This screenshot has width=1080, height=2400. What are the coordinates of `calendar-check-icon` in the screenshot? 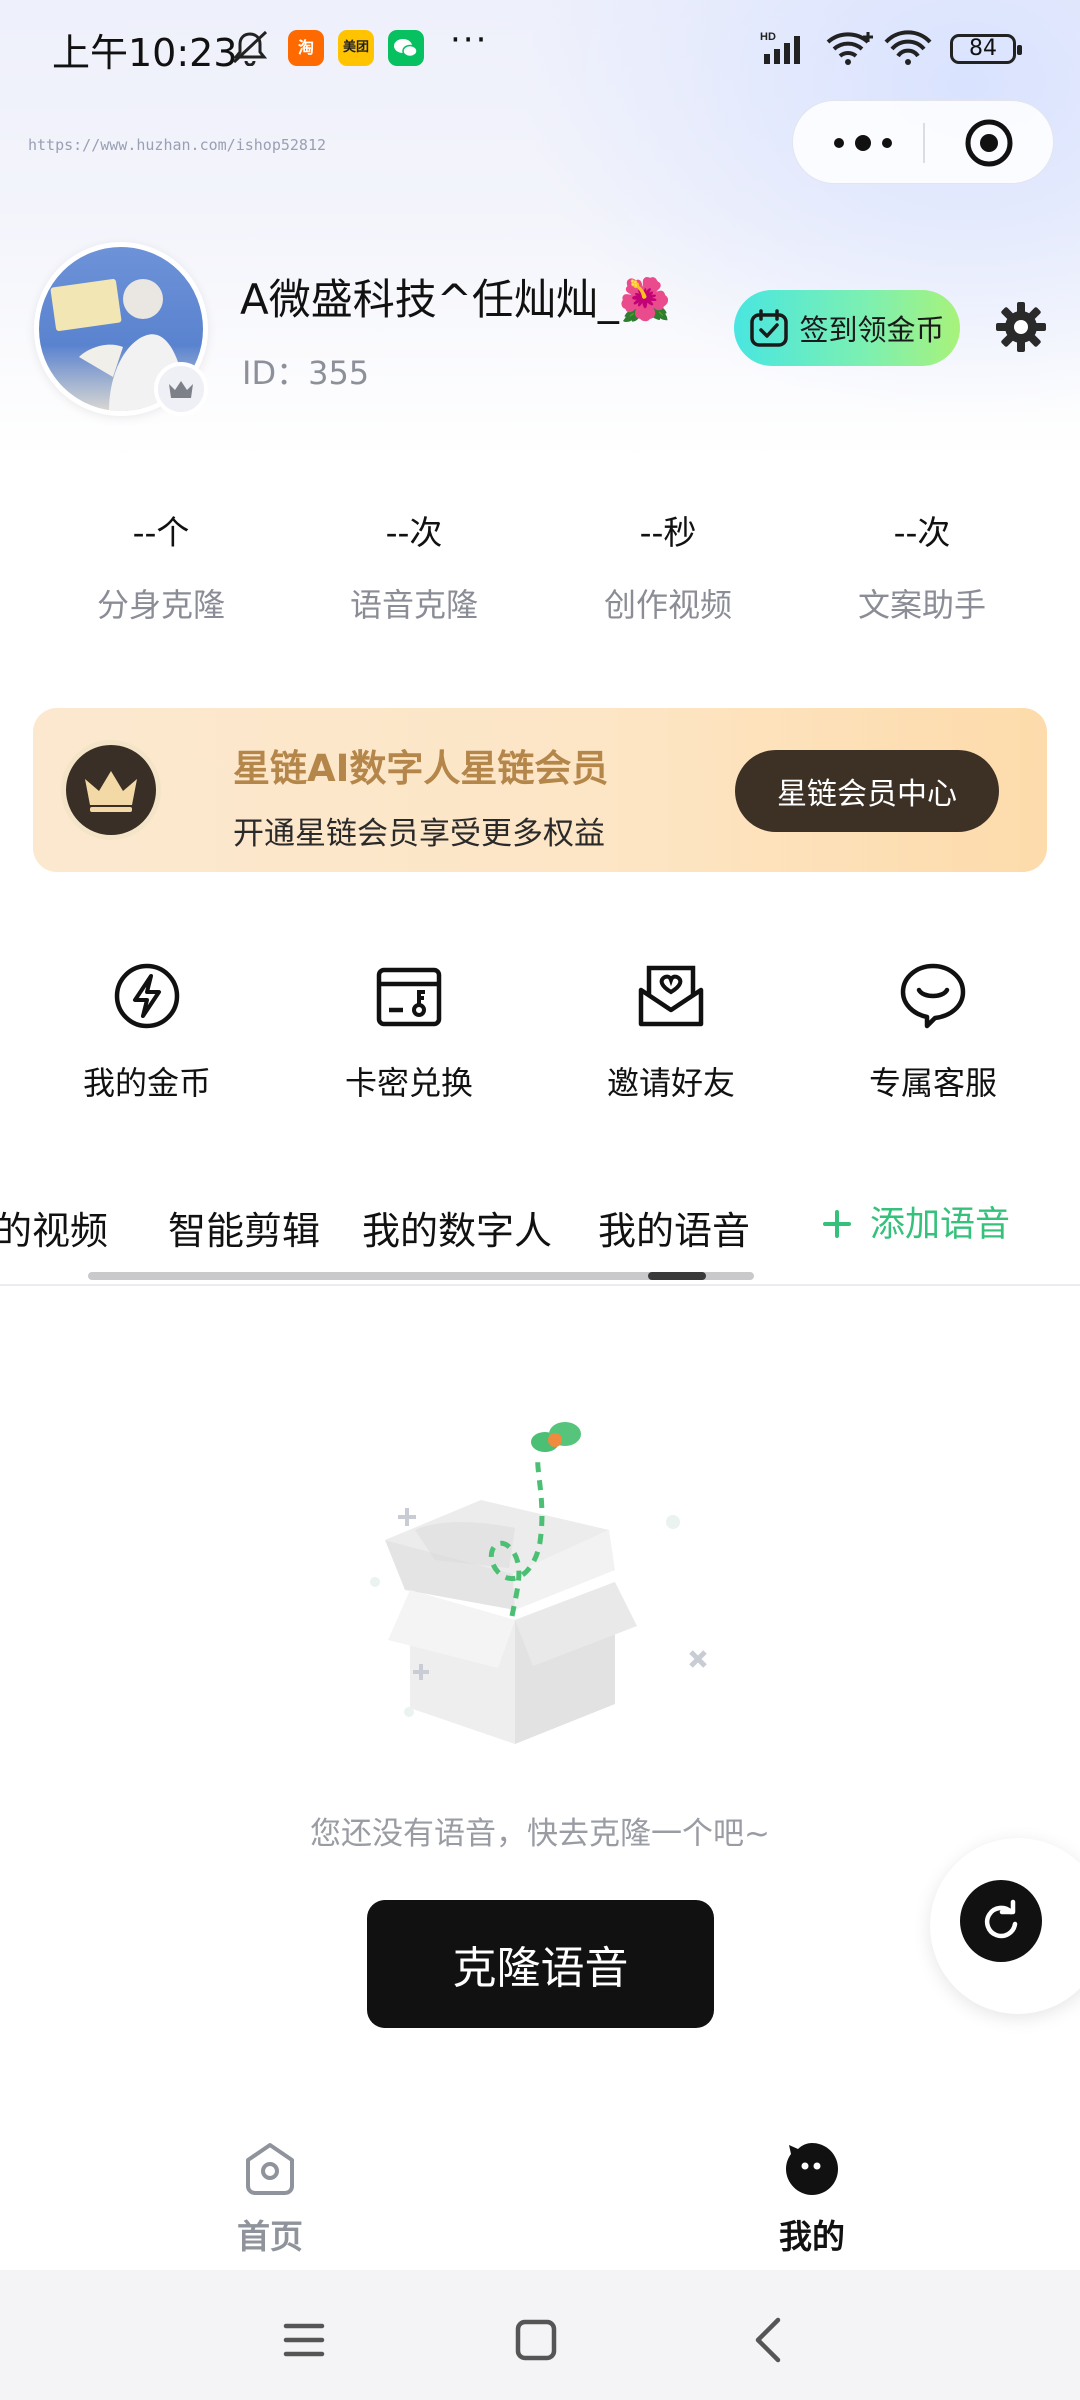 It's located at (769, 328).